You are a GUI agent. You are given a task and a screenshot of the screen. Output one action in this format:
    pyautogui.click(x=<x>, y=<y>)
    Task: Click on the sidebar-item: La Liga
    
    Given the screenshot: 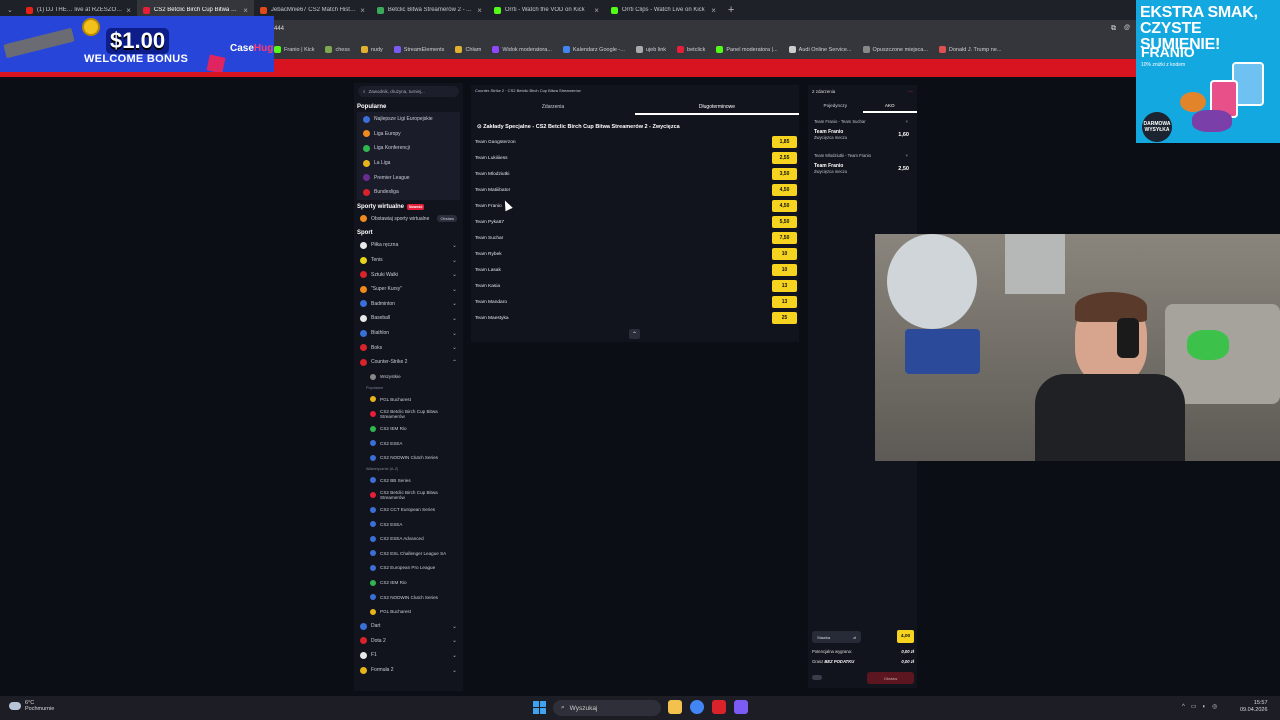 What is the action you would take?
    pyautogui.click(x=408, y=163)
    